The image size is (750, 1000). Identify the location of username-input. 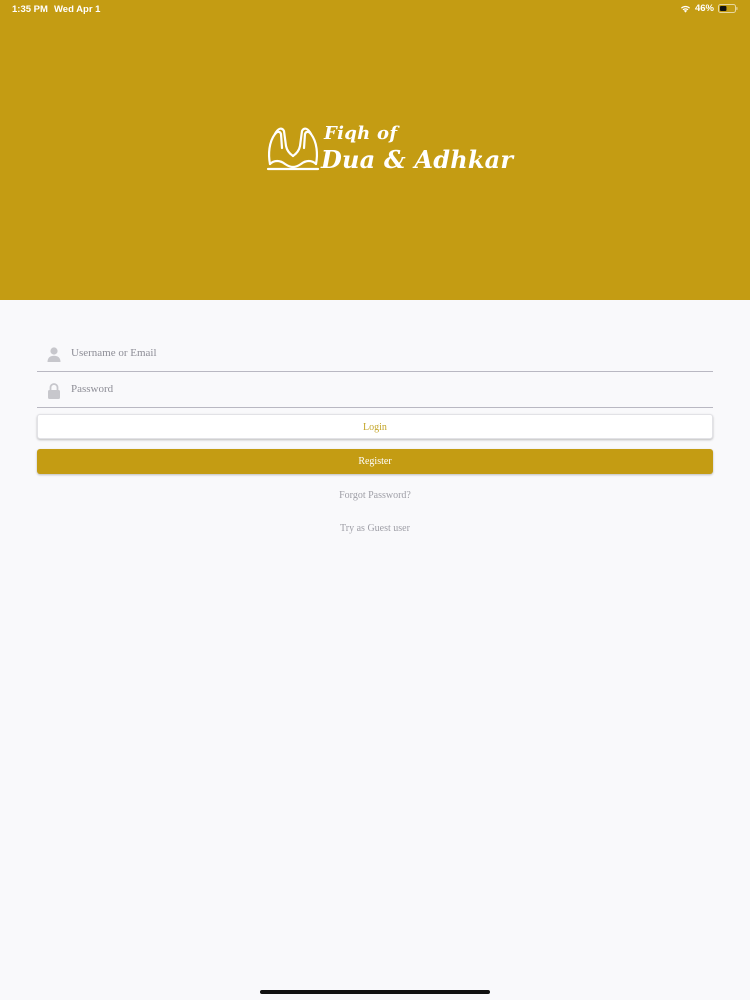
(381, 353).